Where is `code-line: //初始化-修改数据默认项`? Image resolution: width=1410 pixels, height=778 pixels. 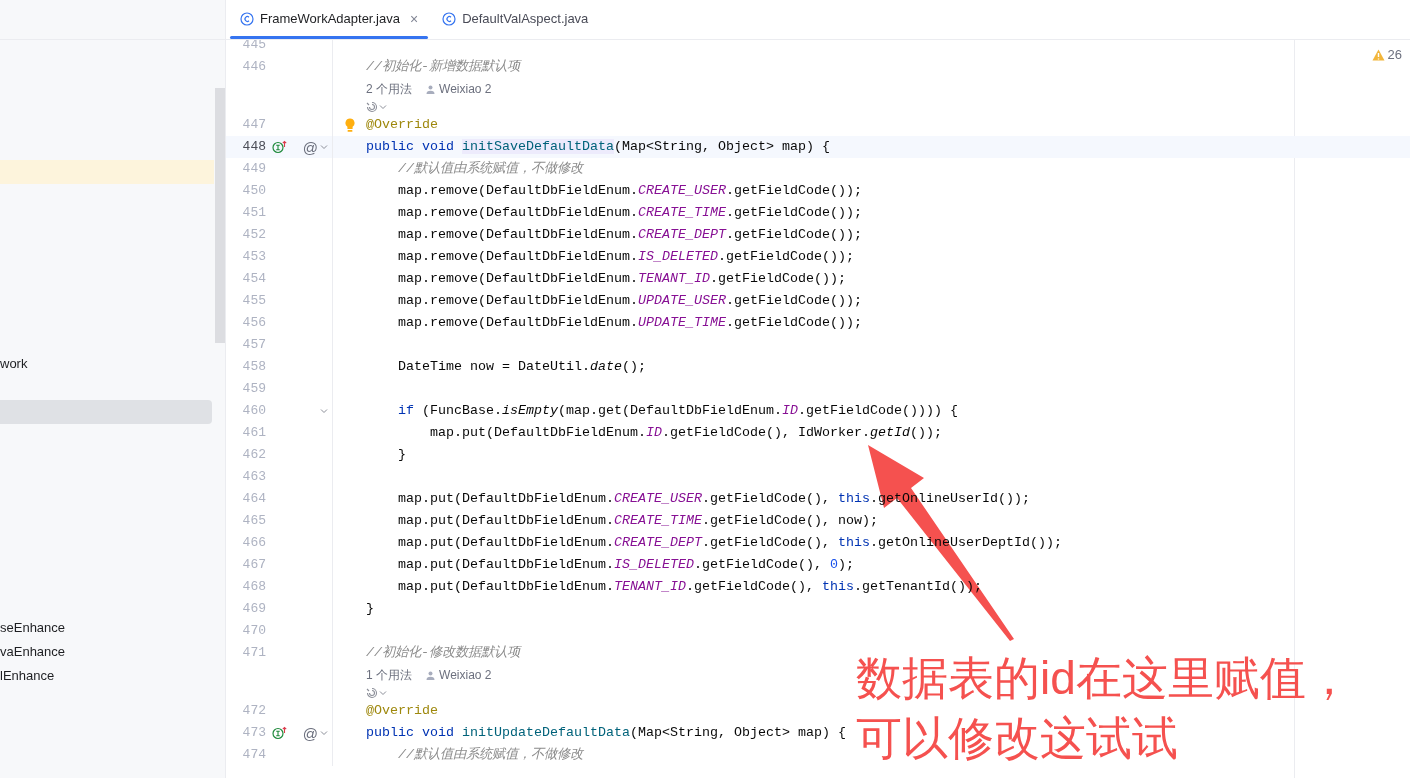
code-line: //初始化-修改数据默认项 is located at coordinates (443, 653).